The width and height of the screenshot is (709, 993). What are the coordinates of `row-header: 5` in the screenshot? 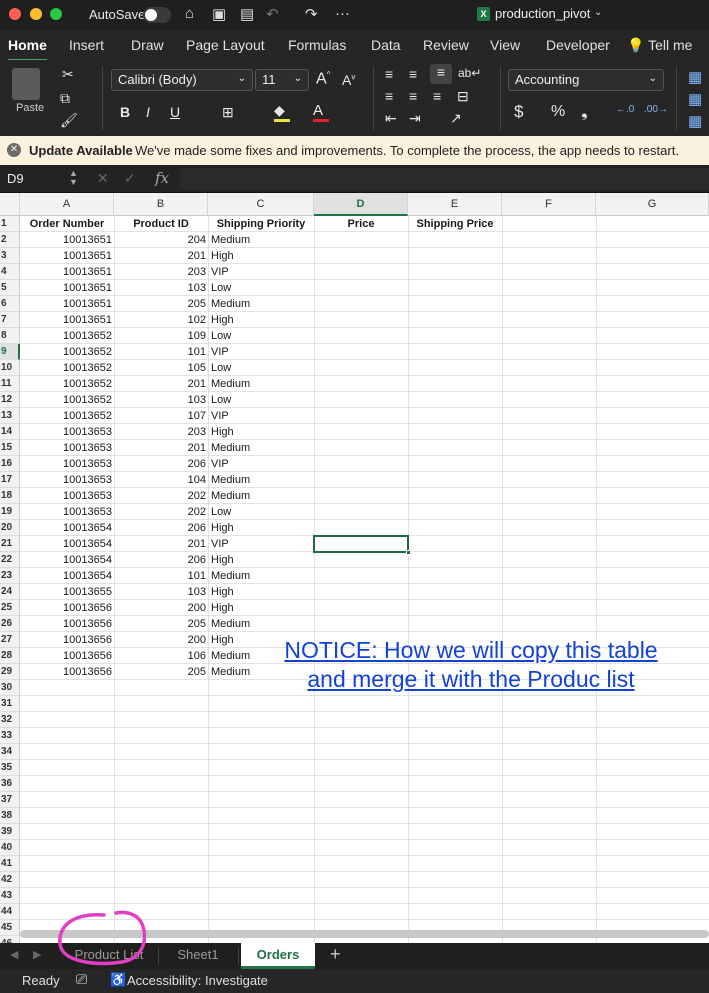 It's located at (10, 288).